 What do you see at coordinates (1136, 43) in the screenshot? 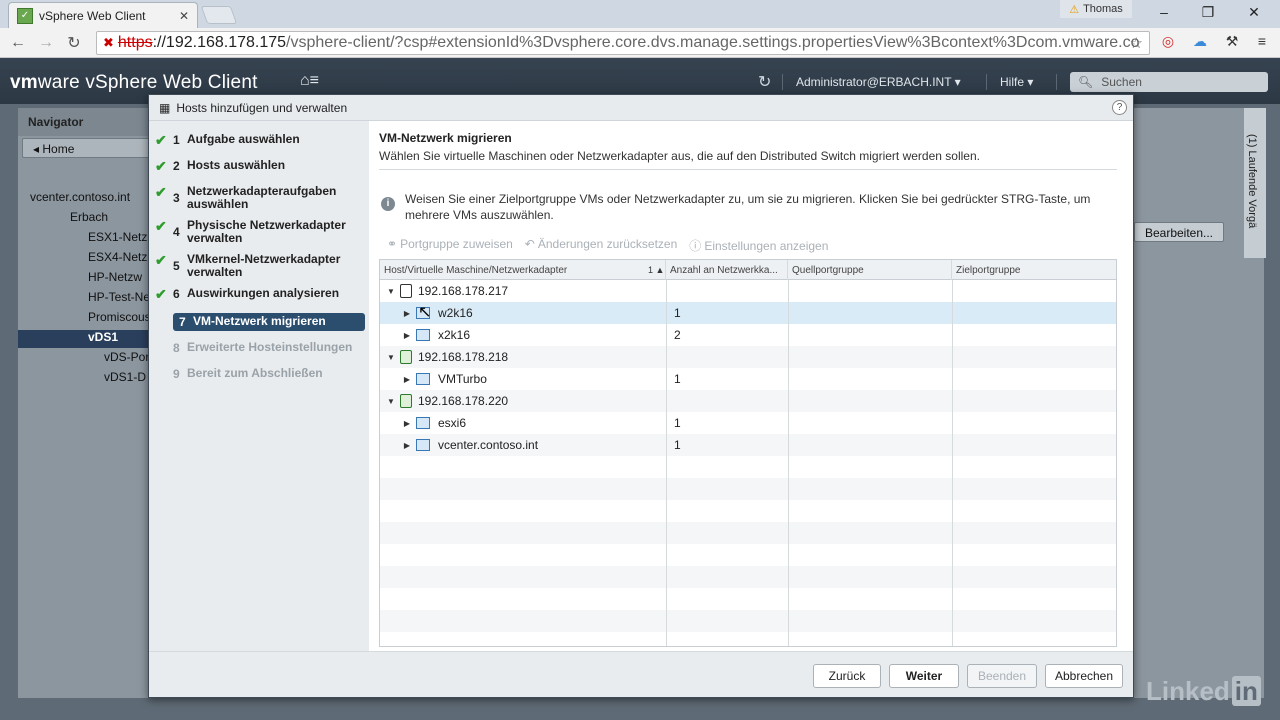
I see `bookmark-star-icon: ☆` at bounding box center [1136, 43].